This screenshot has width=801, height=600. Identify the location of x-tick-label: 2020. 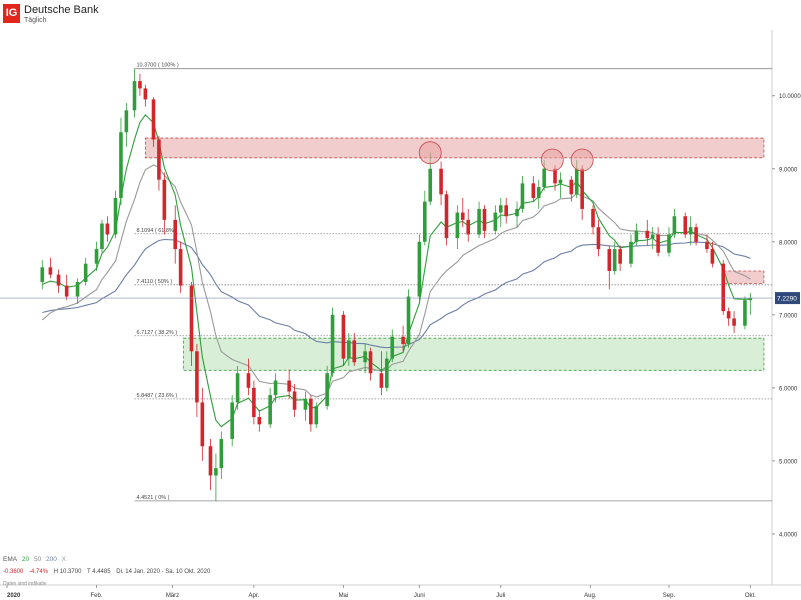
(14, 596).